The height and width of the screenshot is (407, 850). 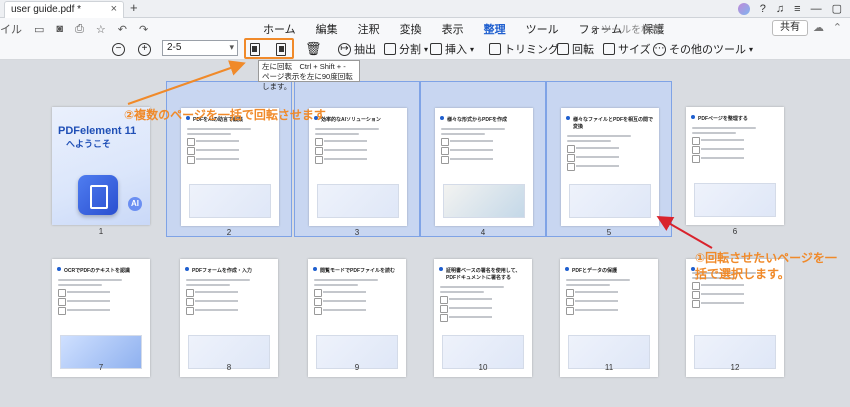 What do you see at coordinates (59, 29) in the screenshot?
I see `save-icon: ◙` at bounding box center [59, 29].